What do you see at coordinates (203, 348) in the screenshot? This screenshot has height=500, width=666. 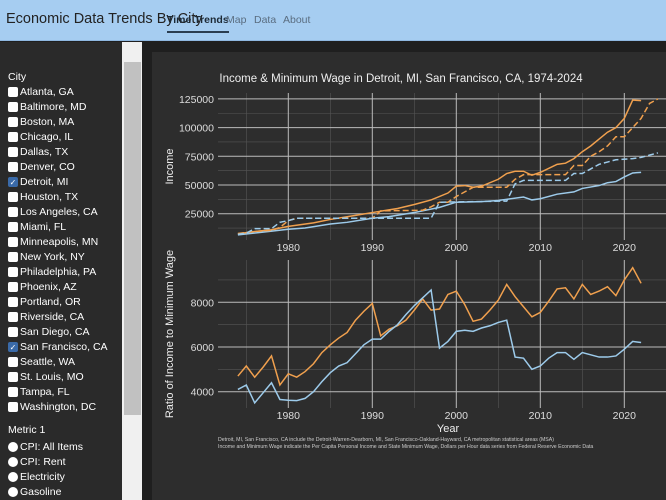 I see `y-tick-label: 6000` at bounding box center [203, 348].